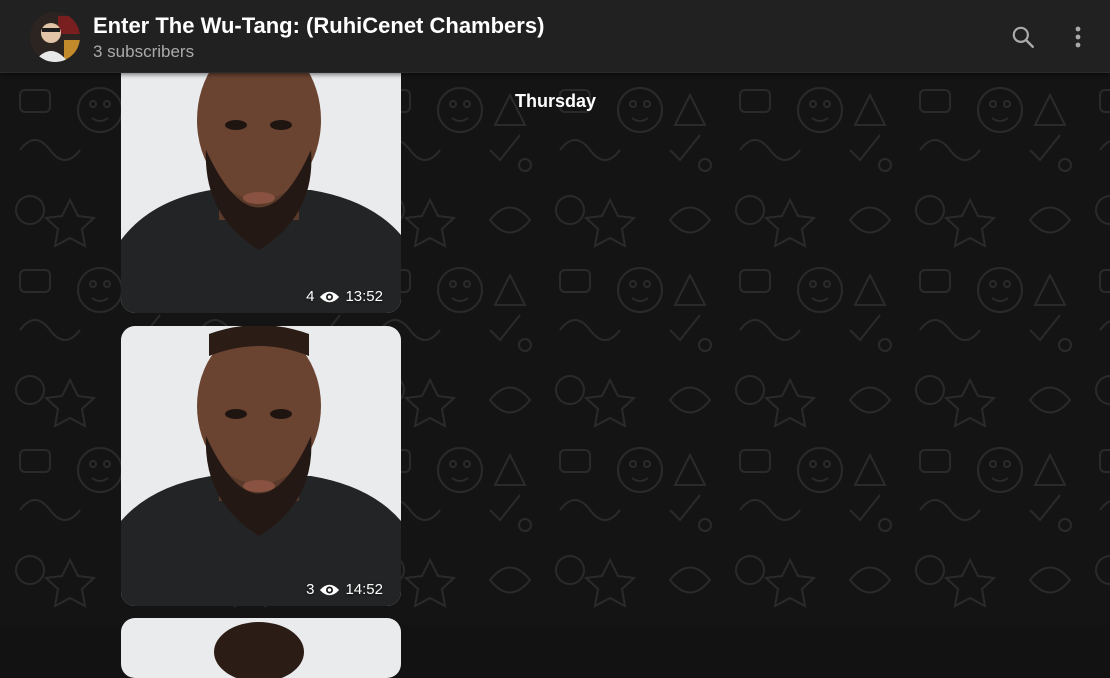  Describe the element at coordinates (556, 100) in the screenshot. I see `date-separator: Thursday` at that location.